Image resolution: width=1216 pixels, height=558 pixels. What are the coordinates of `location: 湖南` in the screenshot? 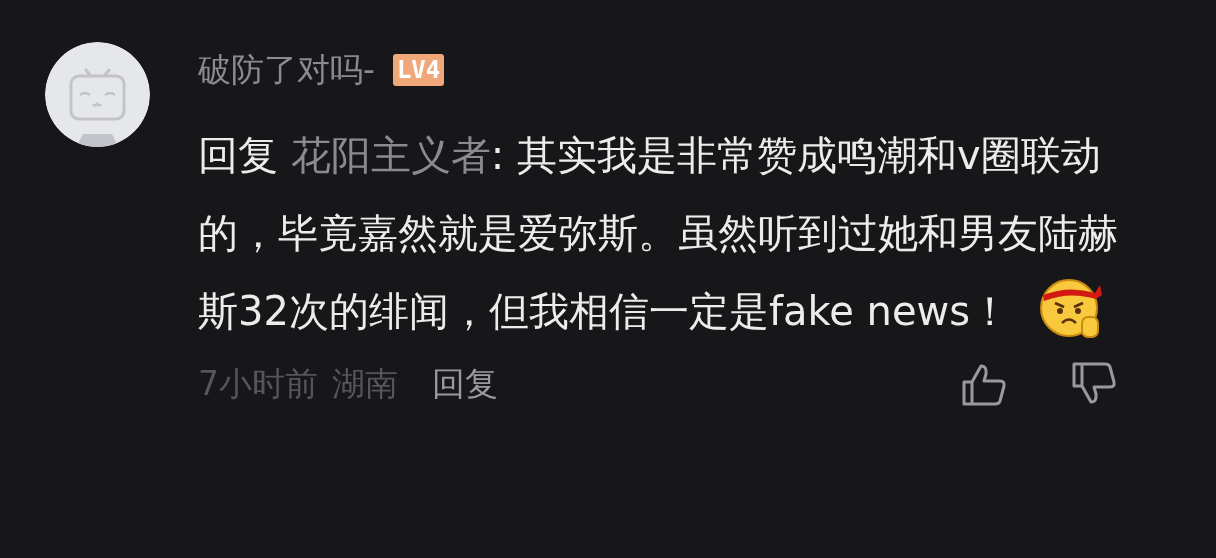 It's located at (365, 383).